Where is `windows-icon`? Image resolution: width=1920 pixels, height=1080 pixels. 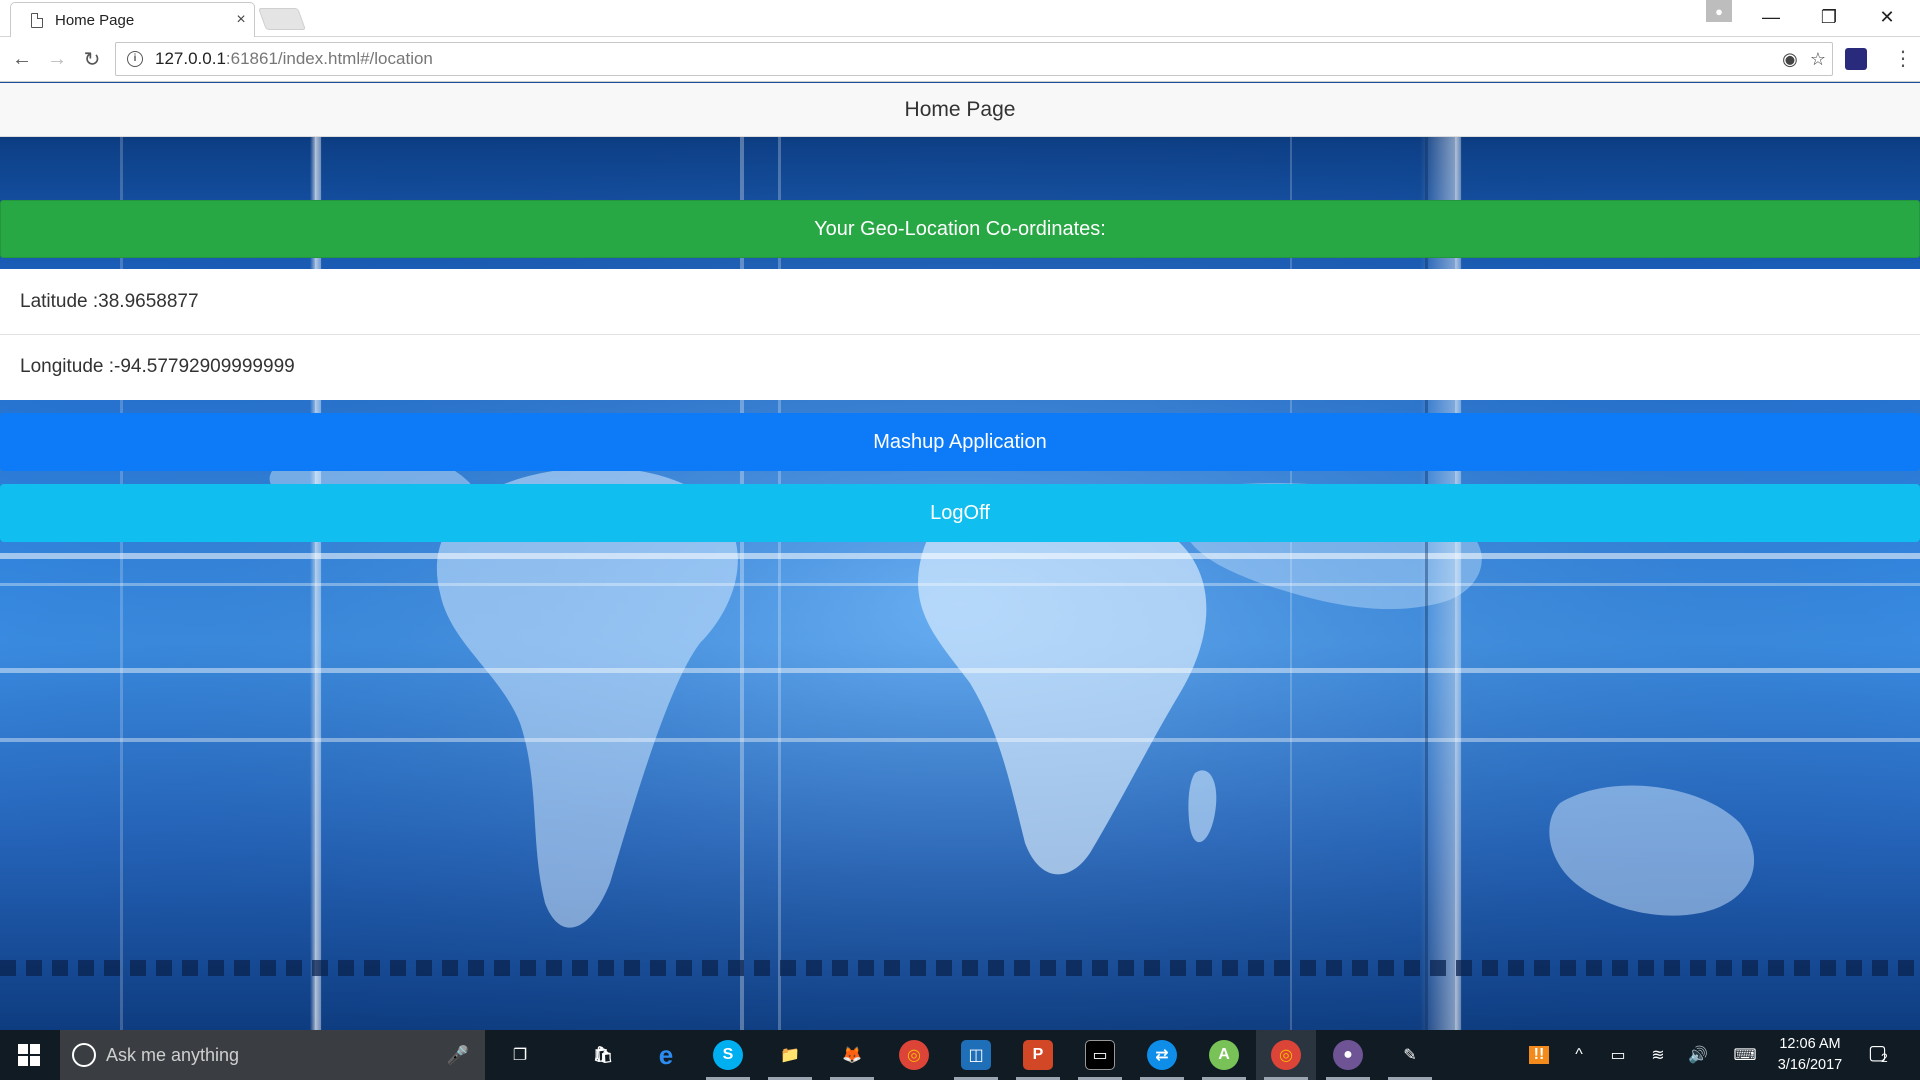
windows-icon is located at coordinates (29, 1055).